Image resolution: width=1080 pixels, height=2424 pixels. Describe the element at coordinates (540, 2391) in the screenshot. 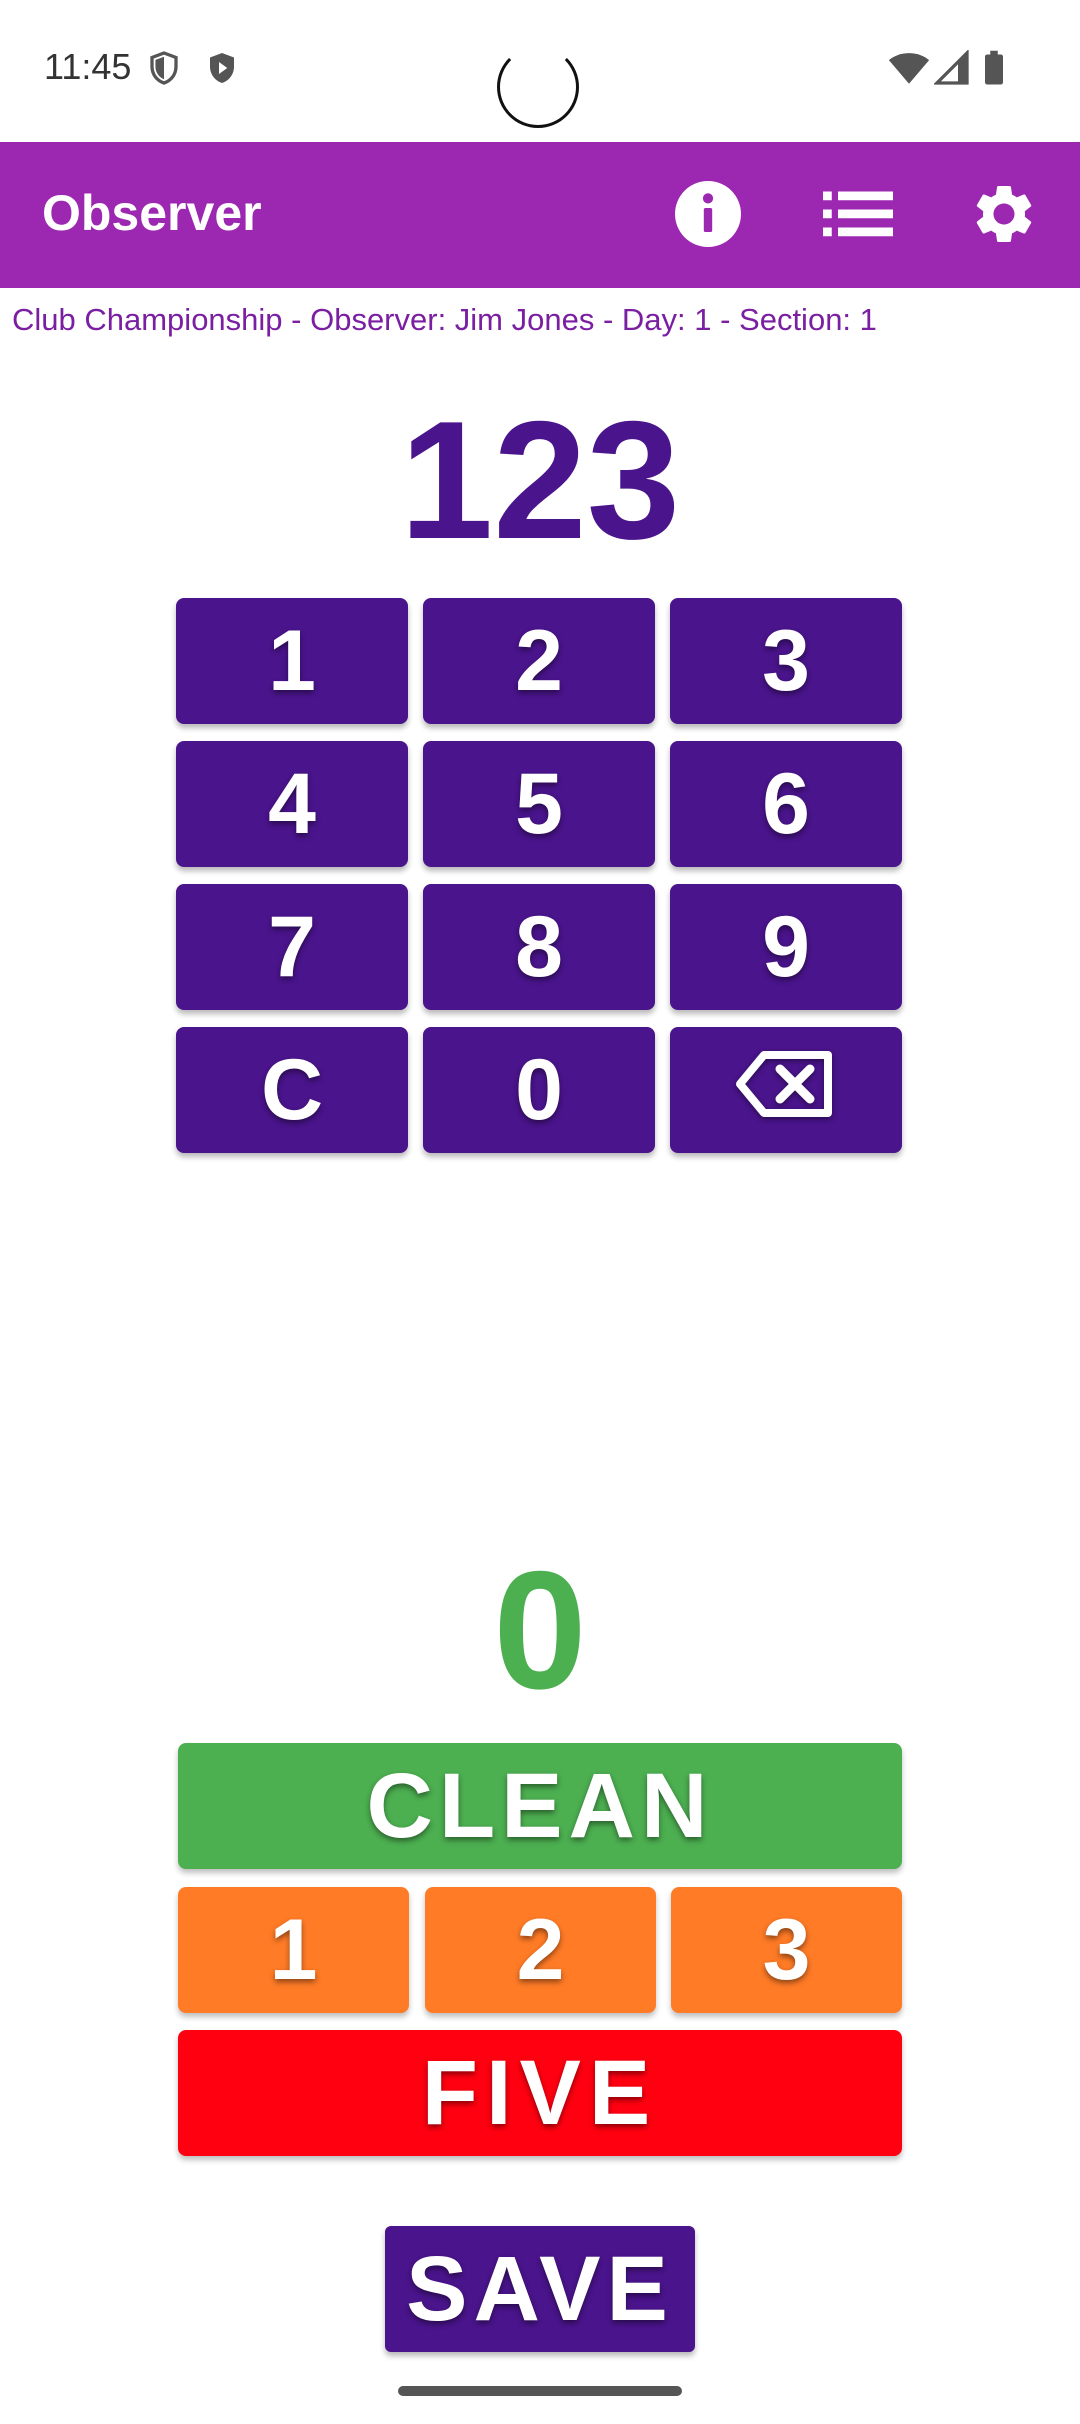

I see `gesture-nav-handle` at that location.